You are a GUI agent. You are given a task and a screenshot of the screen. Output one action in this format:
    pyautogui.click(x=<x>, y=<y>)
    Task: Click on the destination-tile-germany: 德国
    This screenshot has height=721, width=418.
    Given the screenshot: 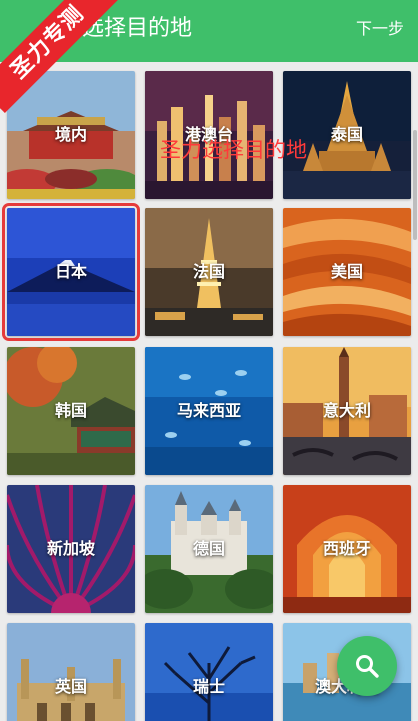 What is the action you would take?
    pyautogui.click(x=209, y=549)
    